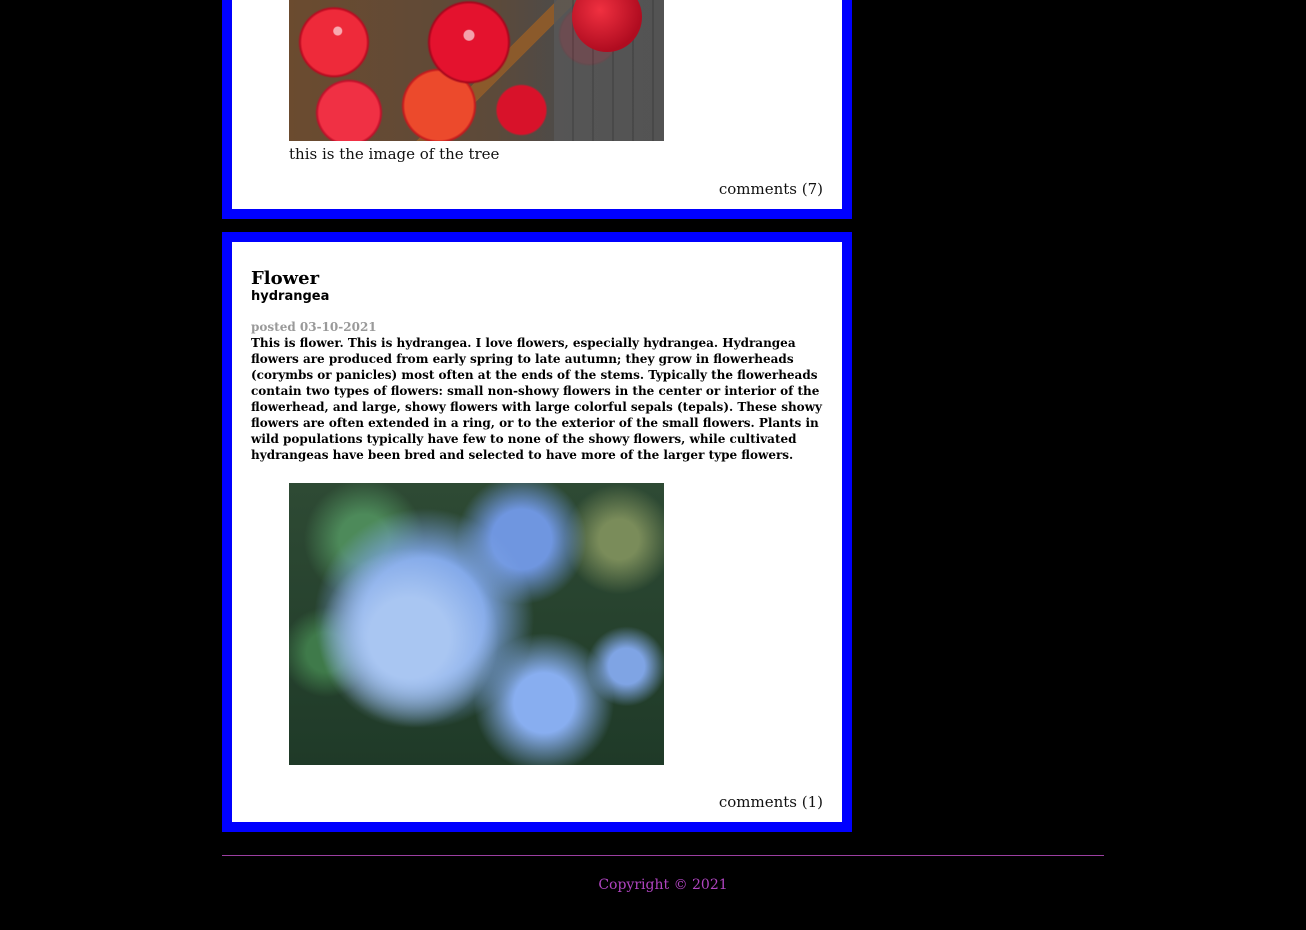 This screenshot has width=1306, height=930. What do you see at coordinates (663, 855) in the screenshot?
I see `footer-divider` at bounding box center [663, 855].